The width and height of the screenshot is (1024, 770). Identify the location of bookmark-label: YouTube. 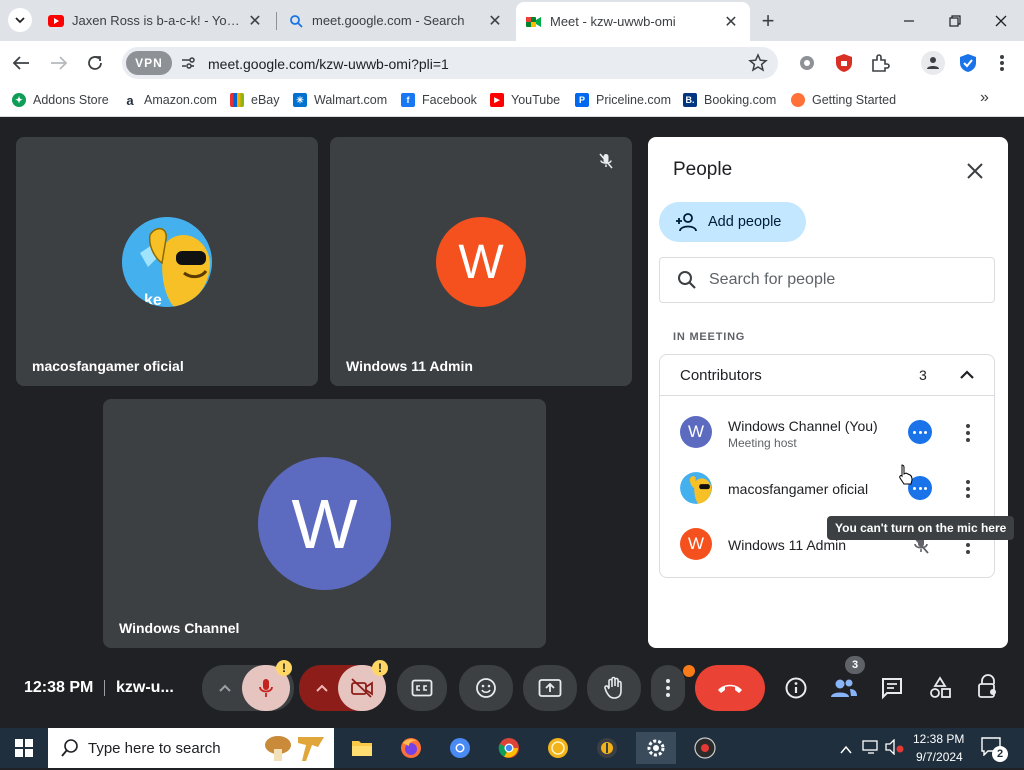
(536, 100).